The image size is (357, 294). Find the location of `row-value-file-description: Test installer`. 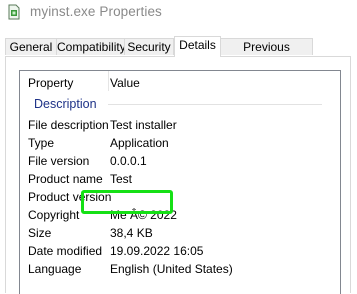

row-value-file-description: Test installer is located at coordinates (143, 125).